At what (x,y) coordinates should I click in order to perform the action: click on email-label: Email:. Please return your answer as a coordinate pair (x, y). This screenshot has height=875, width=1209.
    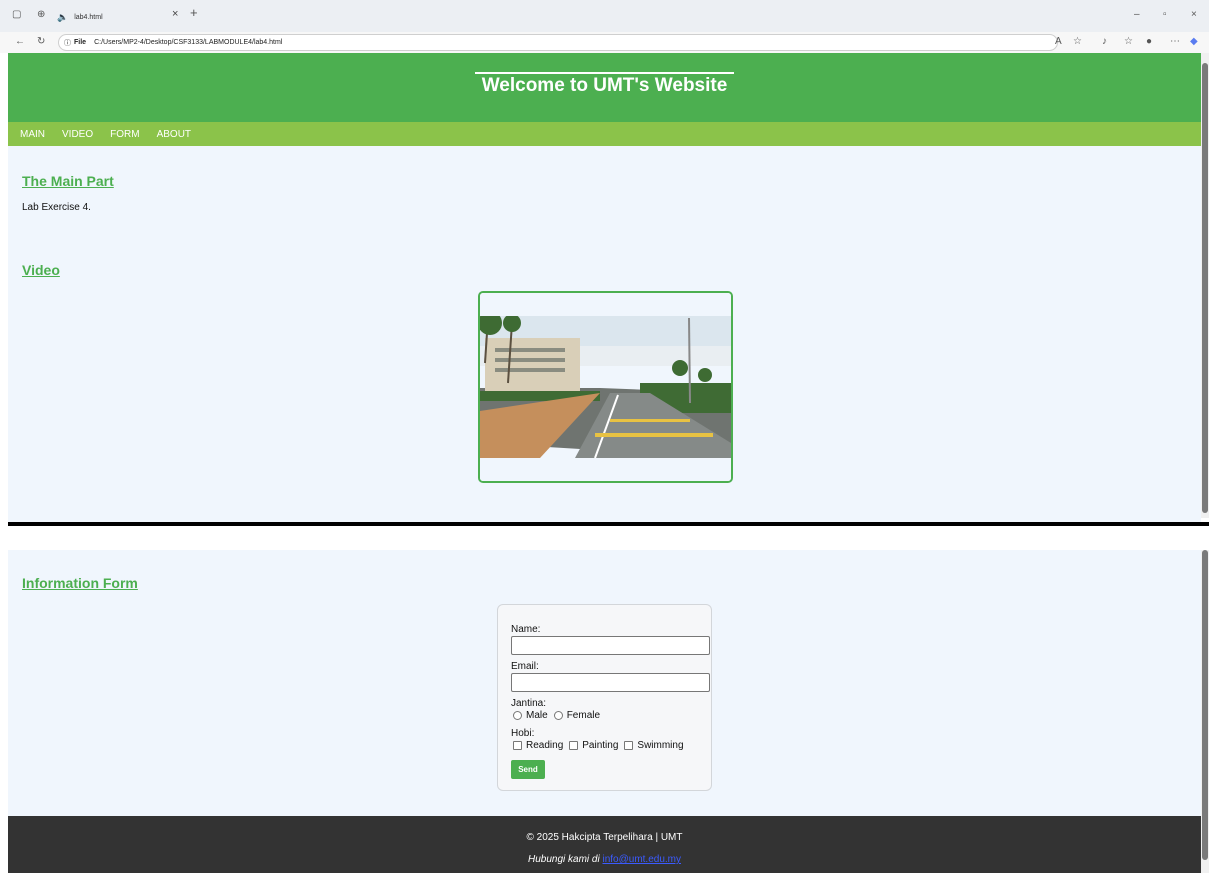
    Looking at the image, I should click on (525, 666).